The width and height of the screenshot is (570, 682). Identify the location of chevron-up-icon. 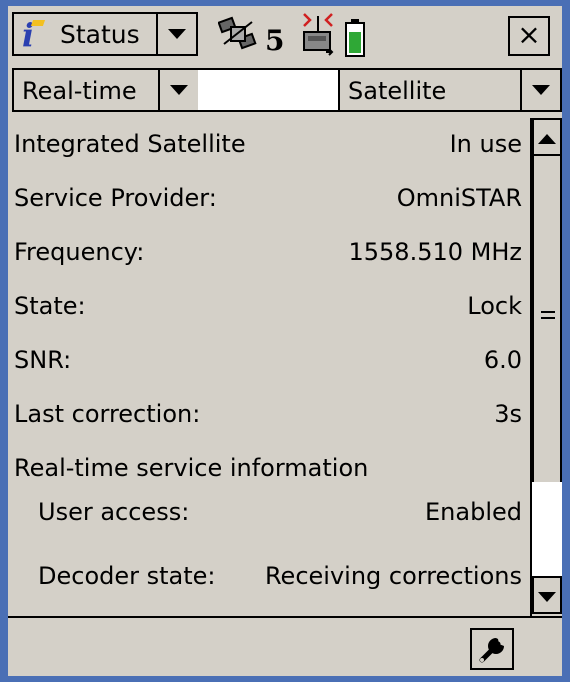
(547, 139).